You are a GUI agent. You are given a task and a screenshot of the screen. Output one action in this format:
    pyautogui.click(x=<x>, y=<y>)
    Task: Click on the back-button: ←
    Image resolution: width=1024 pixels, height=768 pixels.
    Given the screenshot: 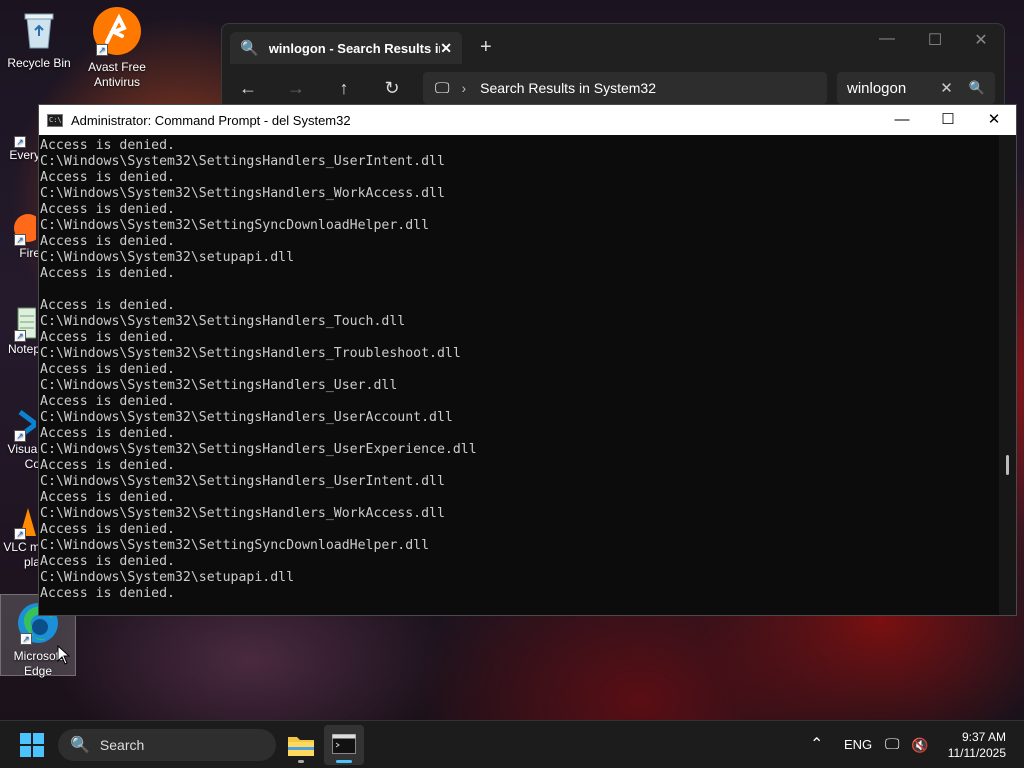 What is the action you would take?
    pyautogui.click(x=248, y=88)
    